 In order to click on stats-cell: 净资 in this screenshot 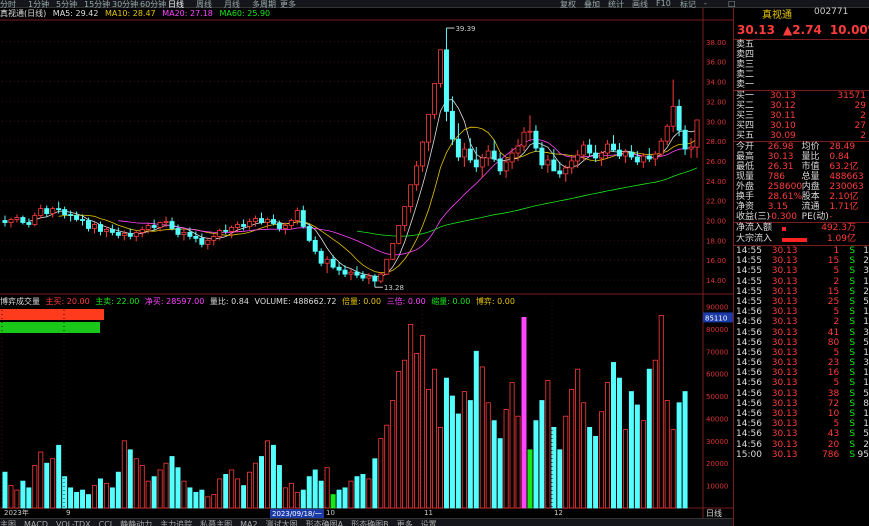, I will do `click(745, 207)`.